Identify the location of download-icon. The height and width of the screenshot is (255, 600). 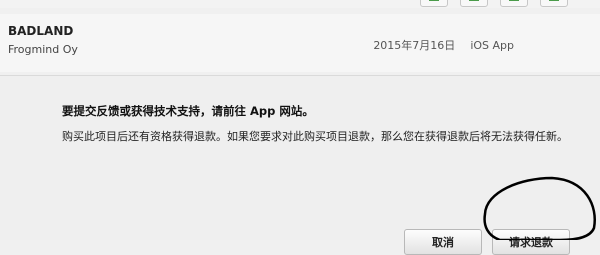
(434, 0).